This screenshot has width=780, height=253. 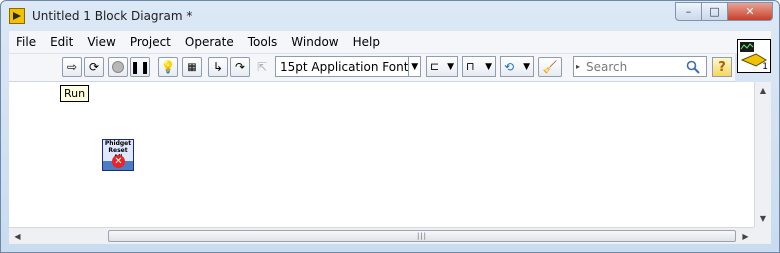 I want to click on vi-icon-number: 1, so click(x=765, y=67).